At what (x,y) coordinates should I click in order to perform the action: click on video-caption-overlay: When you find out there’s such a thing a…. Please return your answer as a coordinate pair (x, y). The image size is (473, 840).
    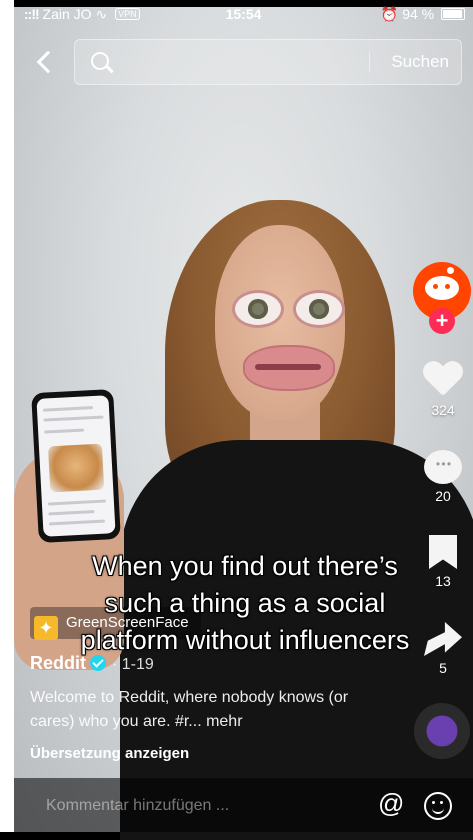
    Looking at the image, I should click on (245, 603).